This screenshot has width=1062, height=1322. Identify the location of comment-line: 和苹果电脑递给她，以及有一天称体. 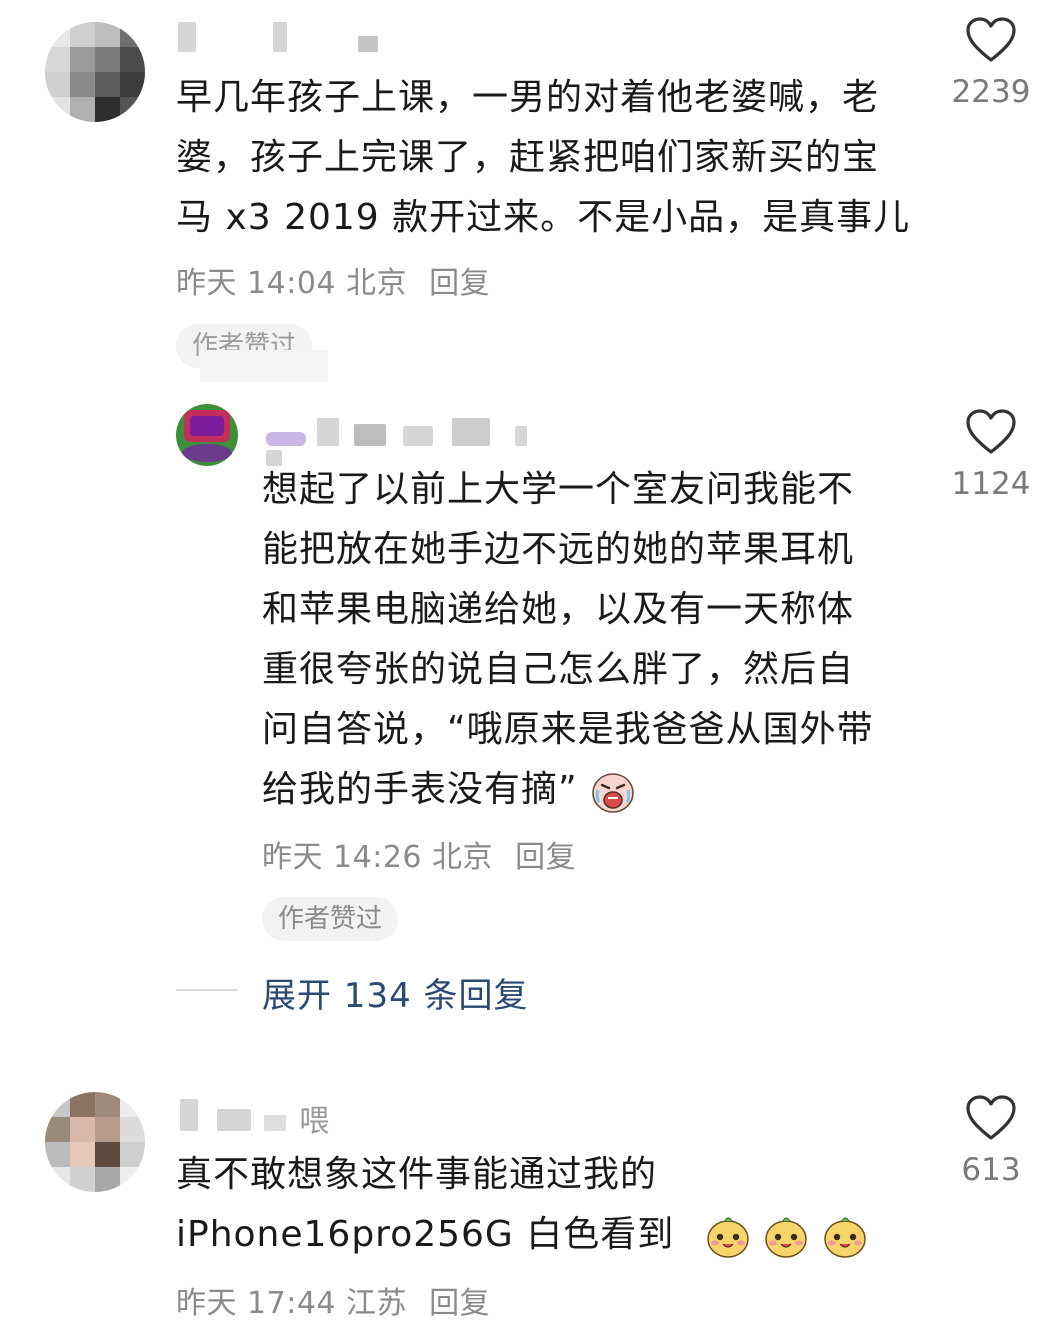
(558, 609).